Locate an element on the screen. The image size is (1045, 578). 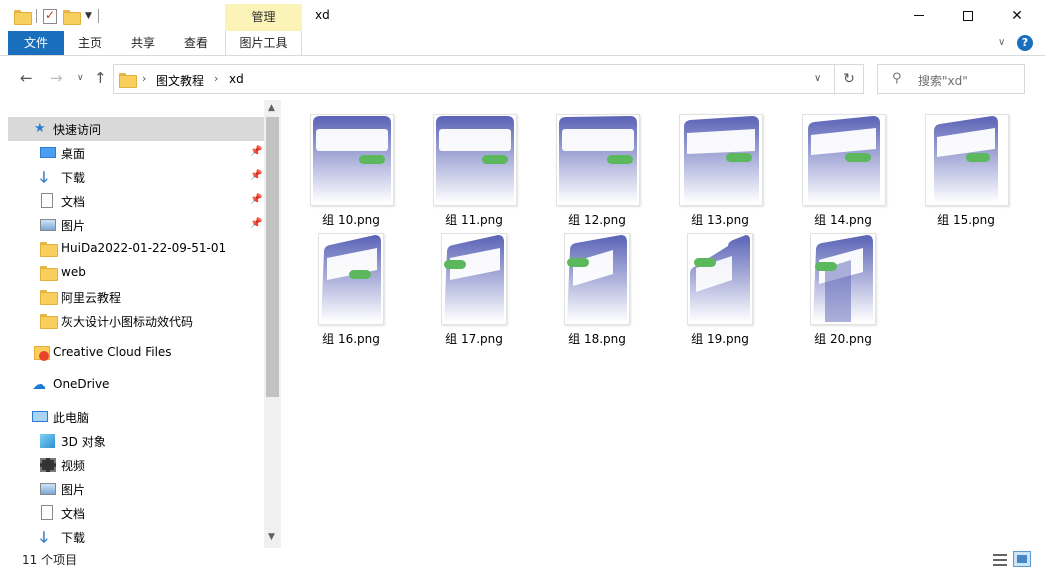
sidebar-item-pictures: 图片 is located at coordinates (136, 489).